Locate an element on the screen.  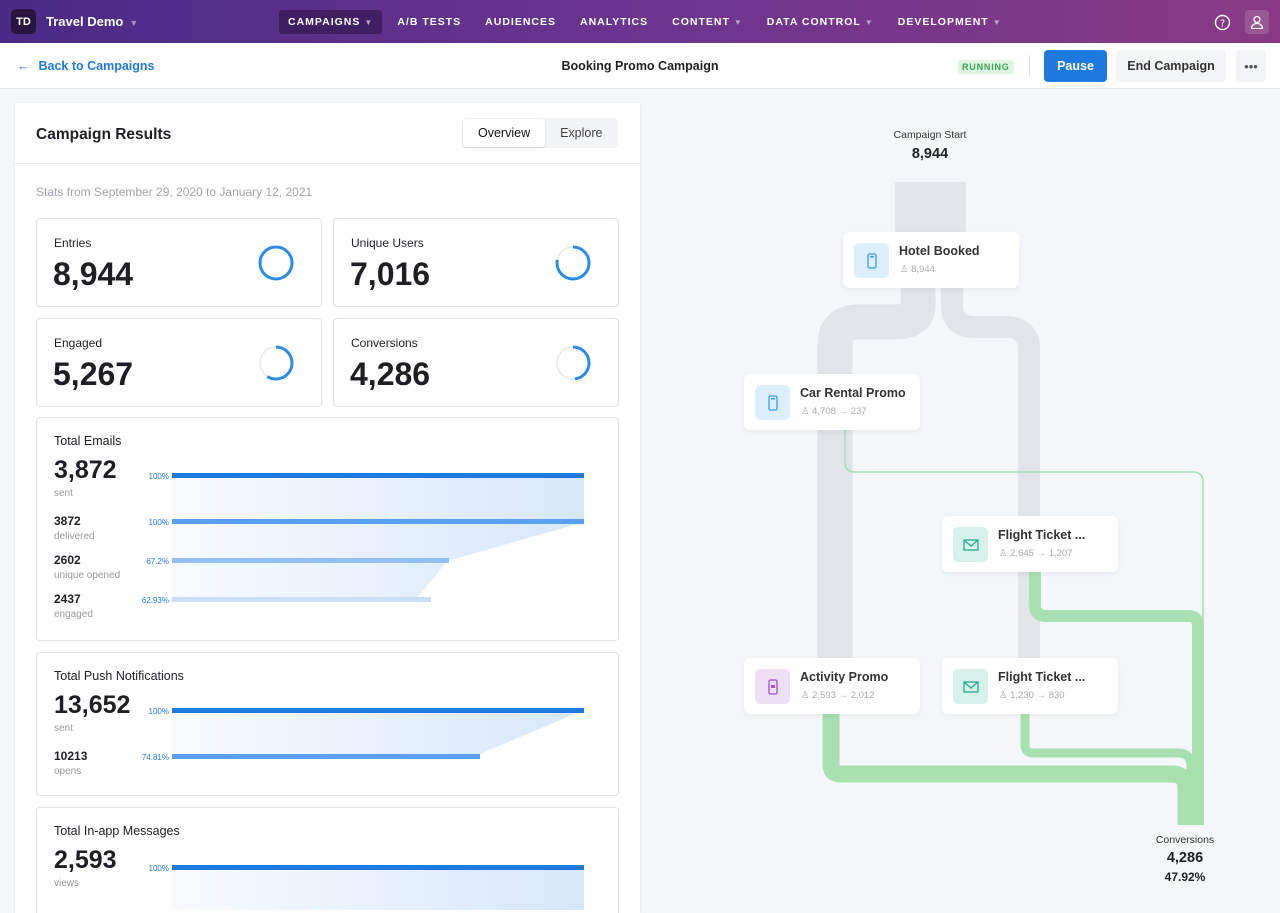
flow-node-activity-promo: Activity Promo ♙ 2,593 → 2,012 is located at coordinates (832, 686).